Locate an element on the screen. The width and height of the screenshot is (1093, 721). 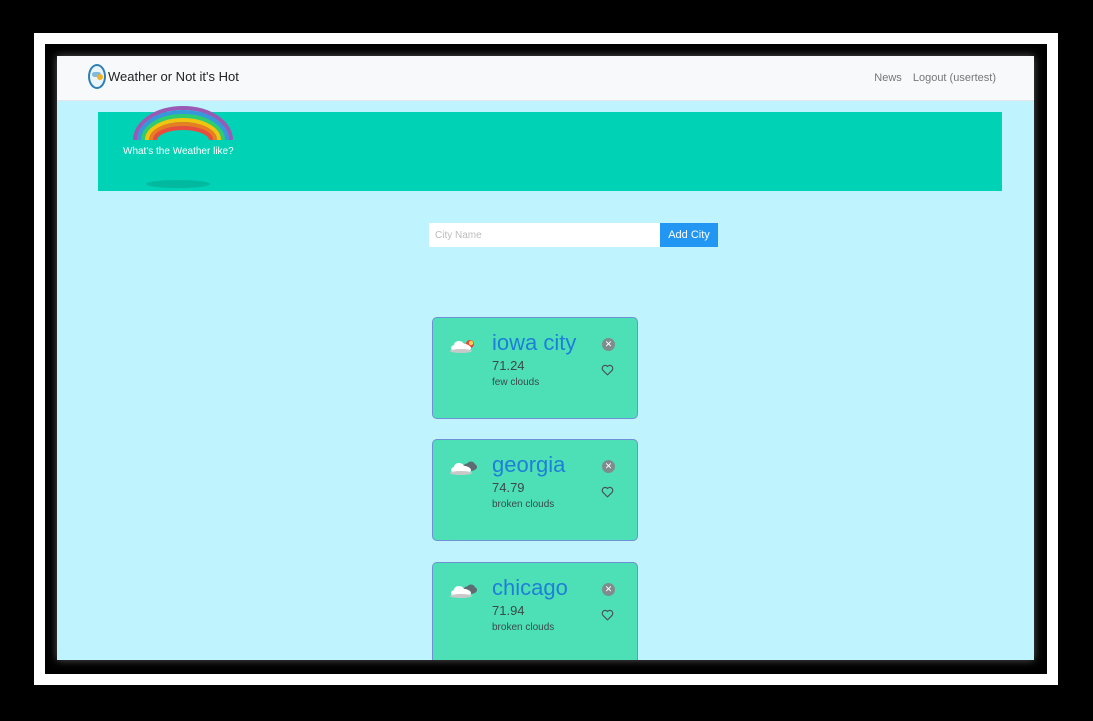
jumbotron-text: What's the Weather like? is located at coordinates (178, 151).